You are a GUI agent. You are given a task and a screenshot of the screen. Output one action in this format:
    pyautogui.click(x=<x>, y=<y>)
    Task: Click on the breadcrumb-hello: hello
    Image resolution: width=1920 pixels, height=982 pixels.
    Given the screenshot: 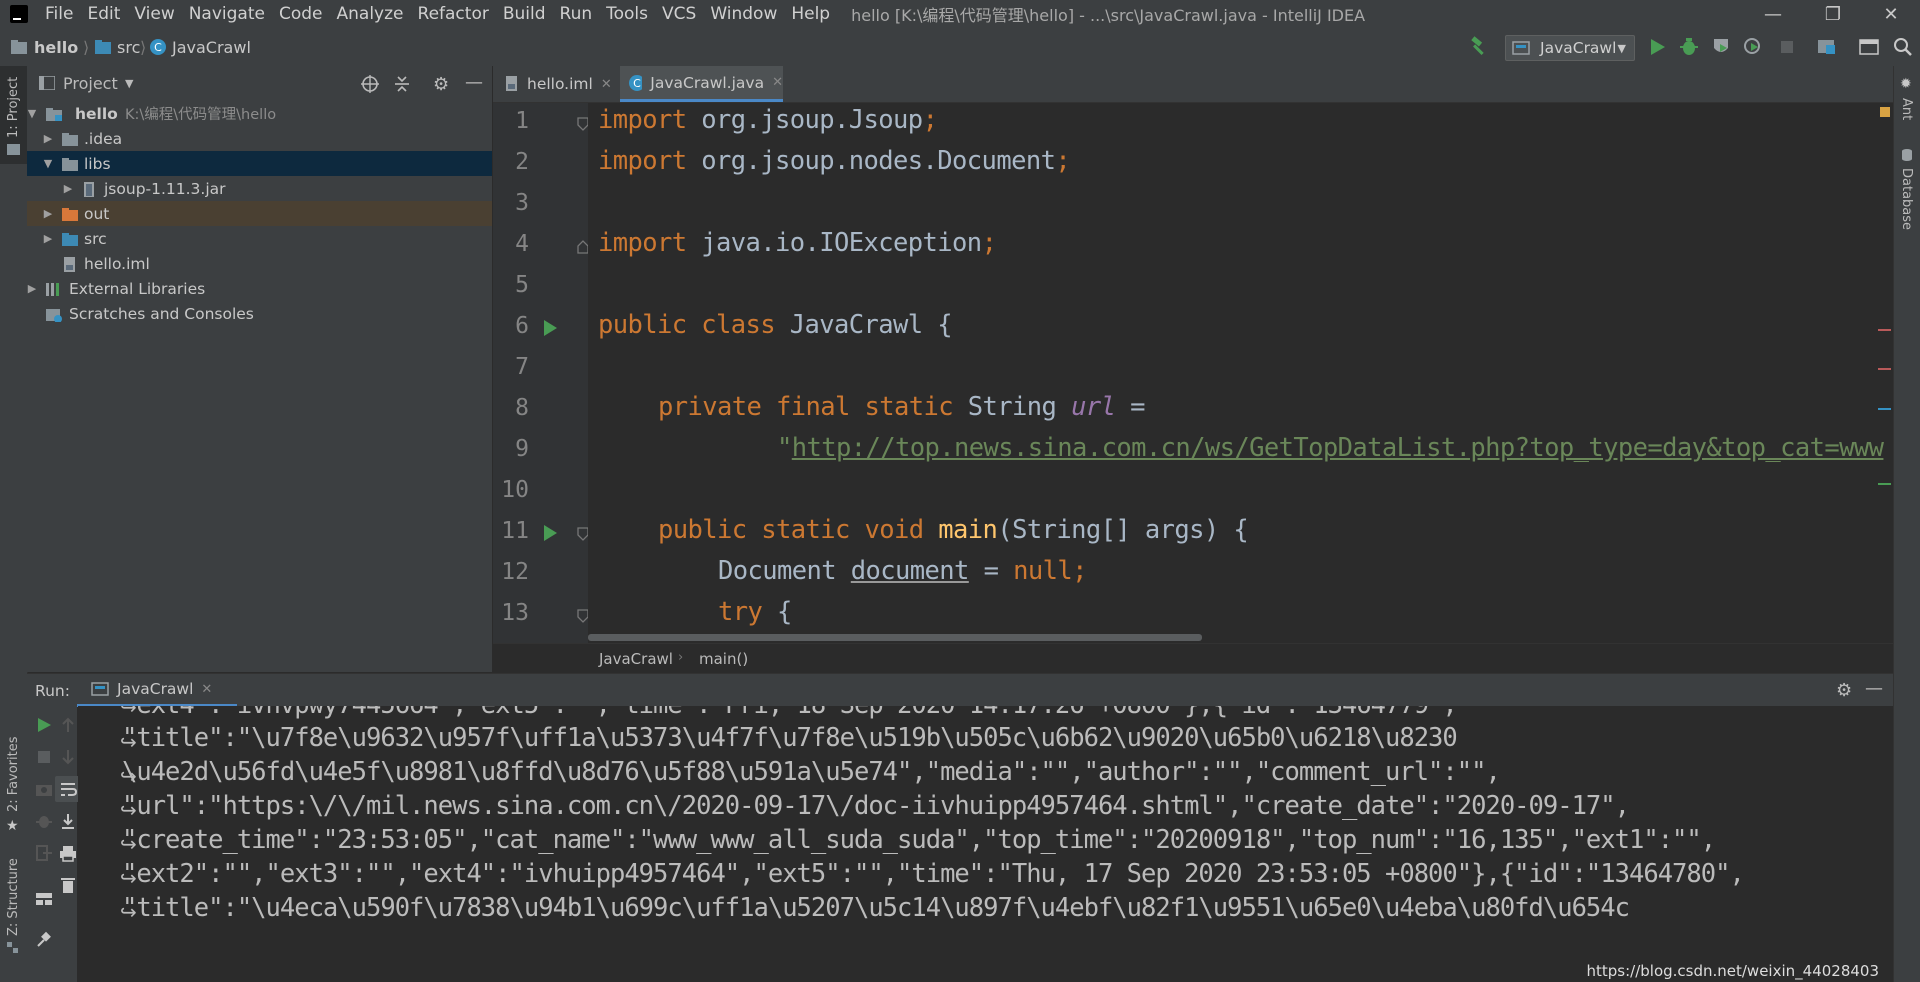 What is the action you would take?
    pyautogui.click(x=56, y=47)
    